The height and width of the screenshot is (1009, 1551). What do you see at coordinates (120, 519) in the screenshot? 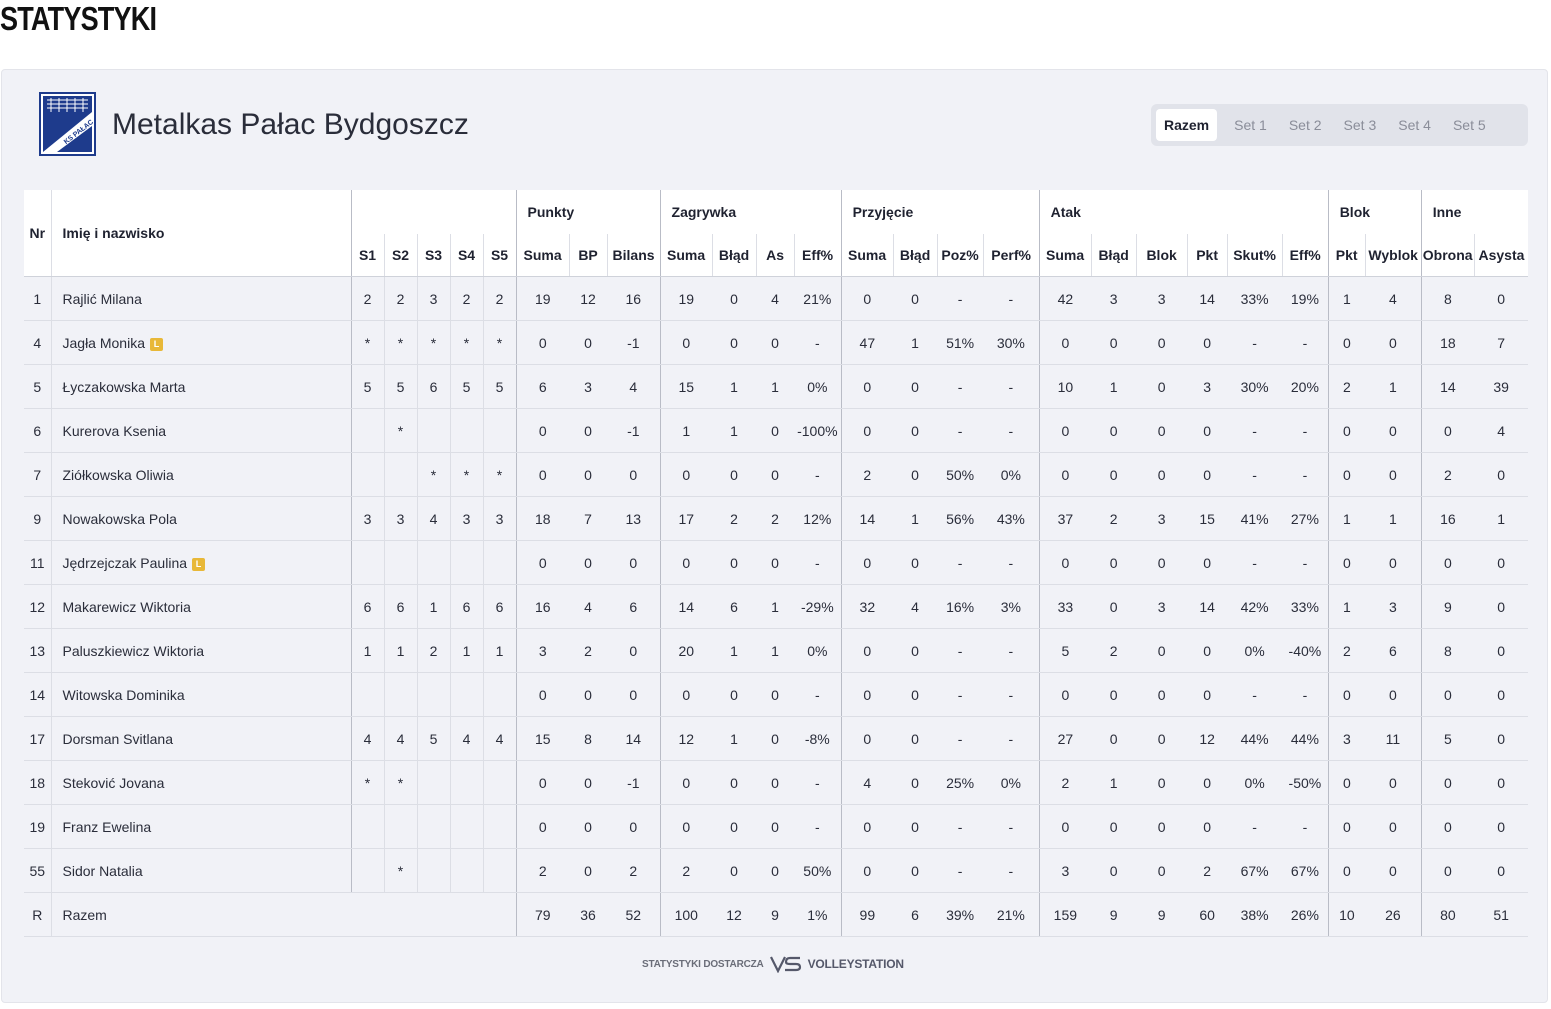
I see `player-name: Nowakowska Pola` at bounding box center [120, 519].